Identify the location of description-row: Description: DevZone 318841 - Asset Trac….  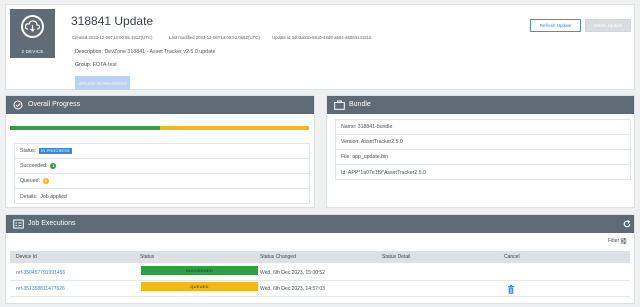
(145, 52).